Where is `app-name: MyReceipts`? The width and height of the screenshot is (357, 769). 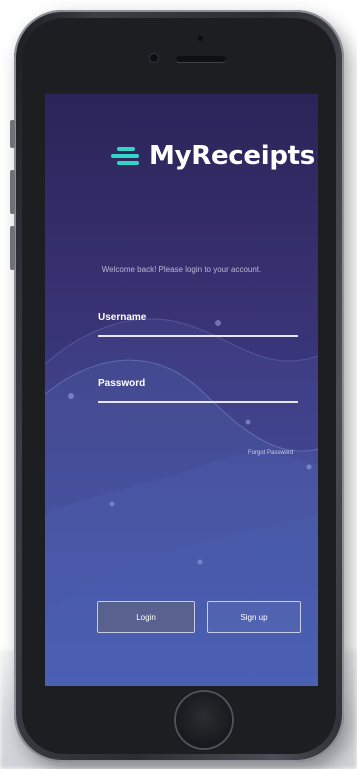 app-name: MyReceipts is located at coordinates (232, 156).